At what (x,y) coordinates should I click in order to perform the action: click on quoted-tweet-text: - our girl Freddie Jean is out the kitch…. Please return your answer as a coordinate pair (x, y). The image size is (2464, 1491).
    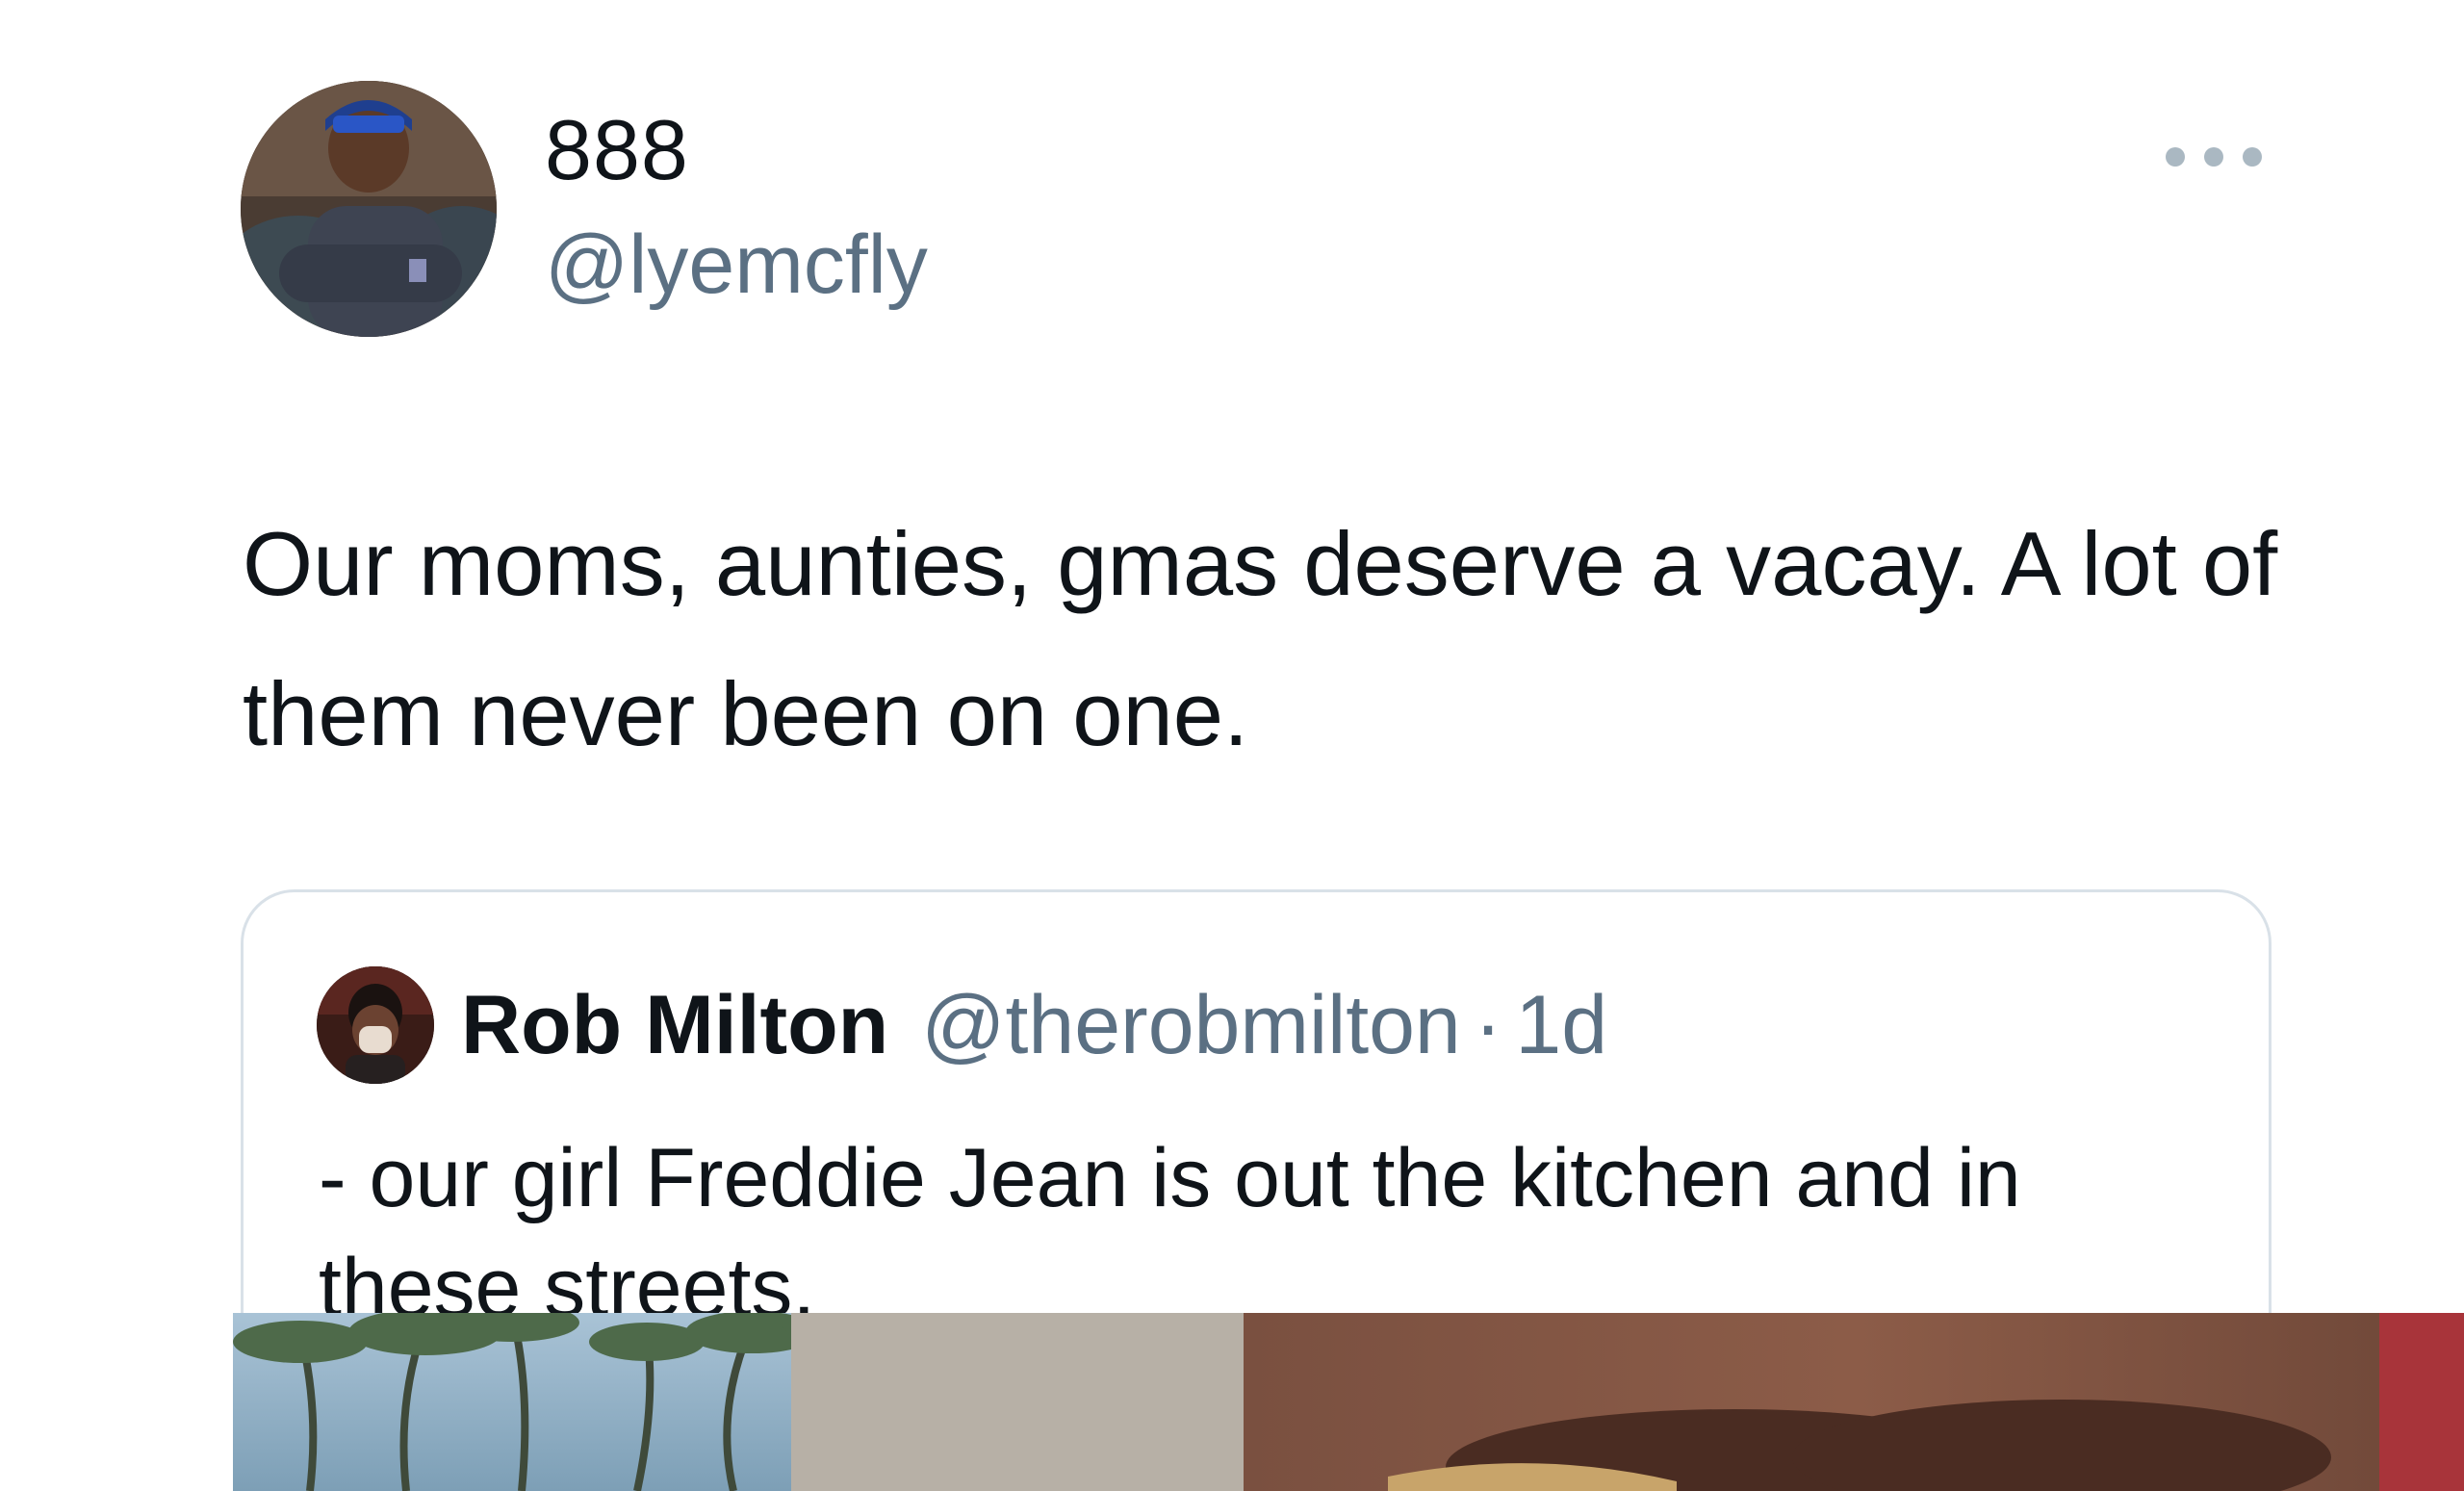
    Looking at the image, I should click on (1170, 1233).